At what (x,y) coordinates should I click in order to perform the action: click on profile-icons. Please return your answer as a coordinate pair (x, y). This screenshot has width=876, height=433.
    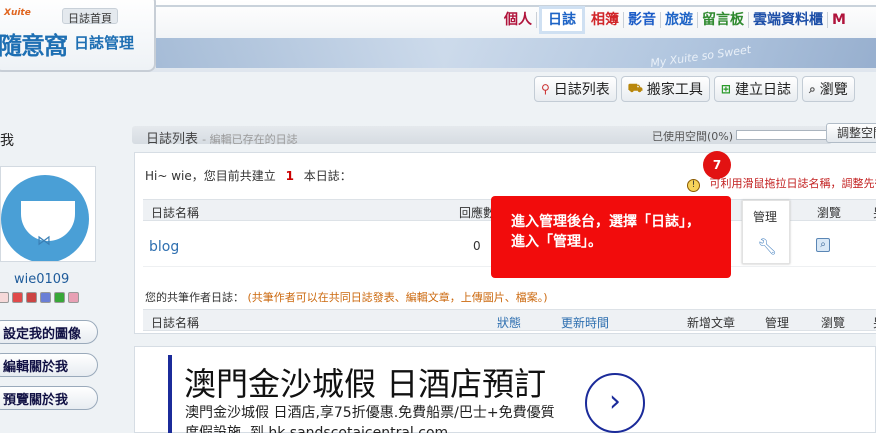
    Looking at the image, I should click on (39, 297).